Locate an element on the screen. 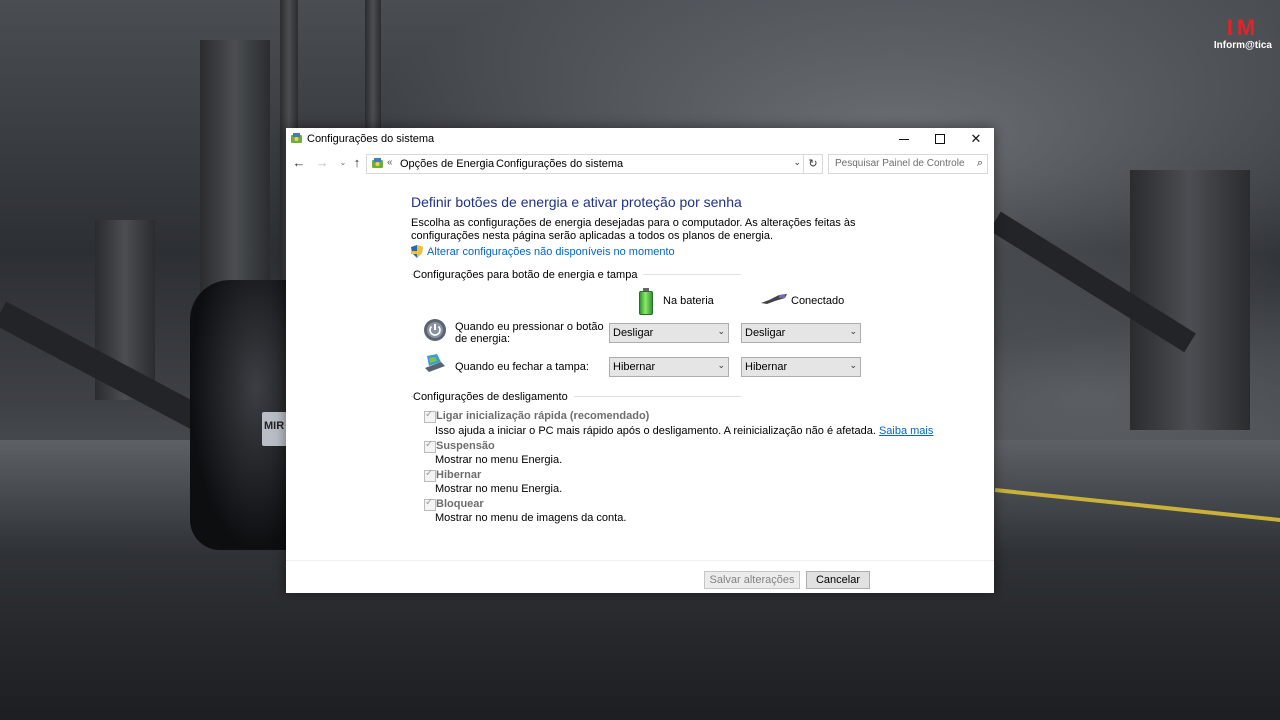  search-placeholder: Pesquisar Painel de Controle is located at coordinates (900, 163).